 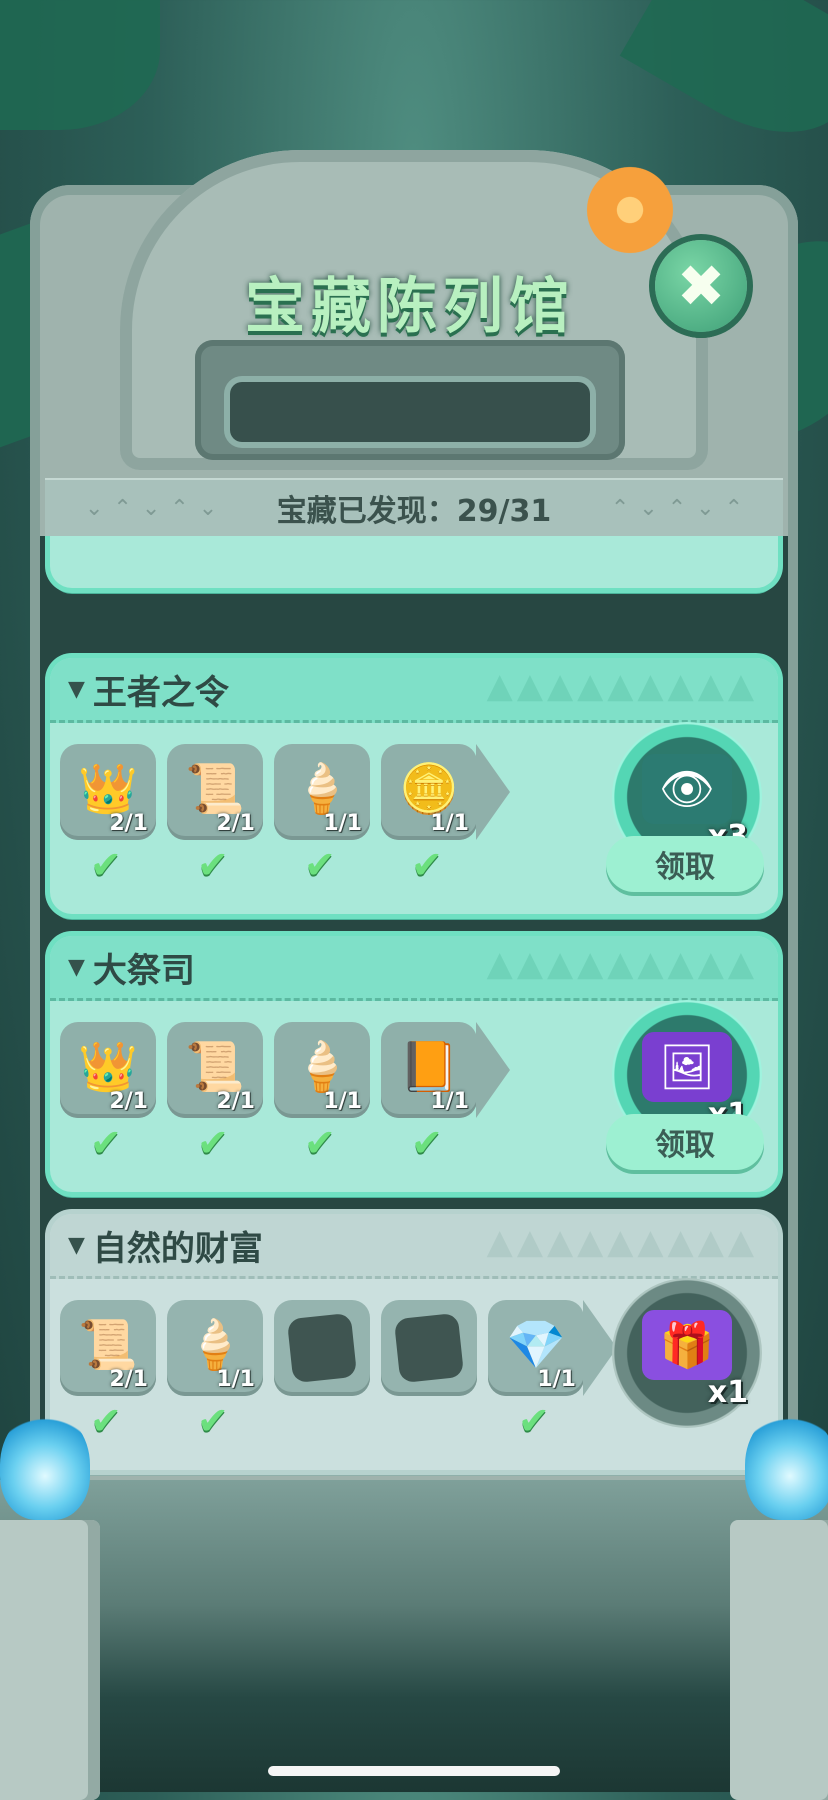 I want to click on close-icon: ✖, so click(x=701, y=286).